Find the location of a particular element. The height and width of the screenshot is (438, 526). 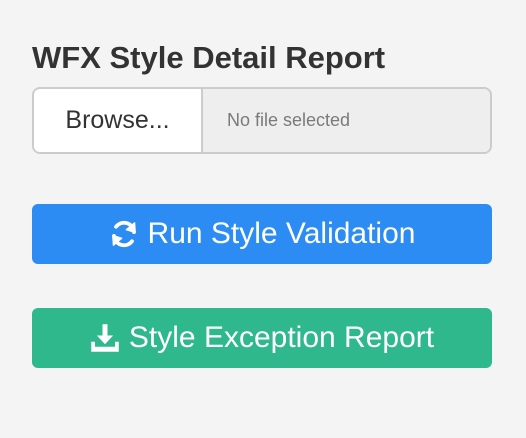

run-style-validation-button: Run Style Validation is located at coordinates (262, 234).